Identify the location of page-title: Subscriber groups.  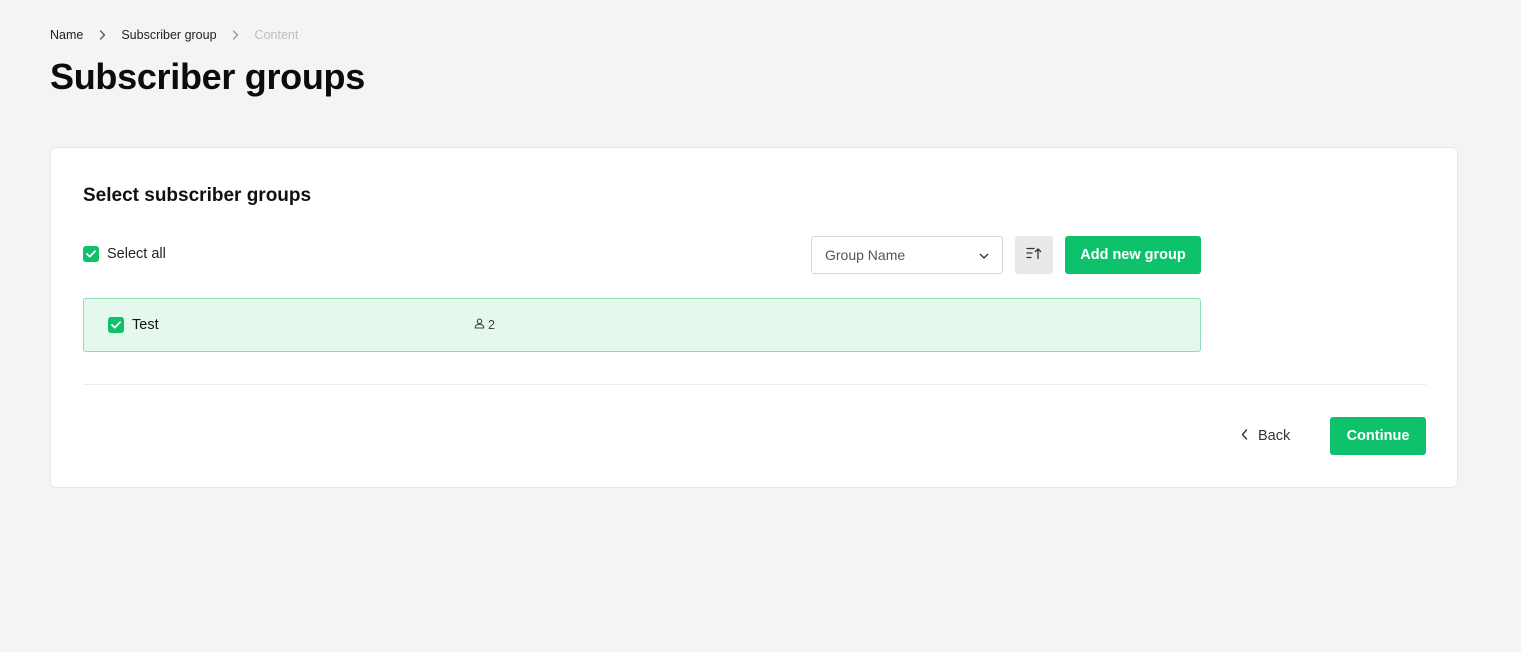
(207, 76).